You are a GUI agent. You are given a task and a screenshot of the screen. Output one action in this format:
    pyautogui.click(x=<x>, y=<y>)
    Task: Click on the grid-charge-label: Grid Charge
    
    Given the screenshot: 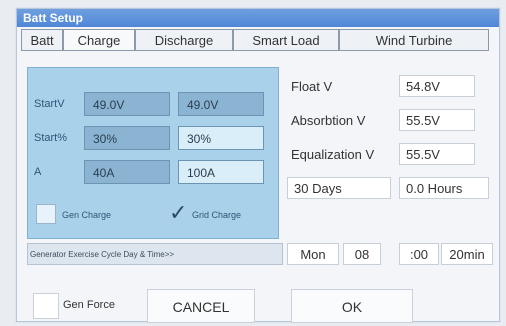 What is the action you would take?
    pyautogui.click(x=217, y=215)
    